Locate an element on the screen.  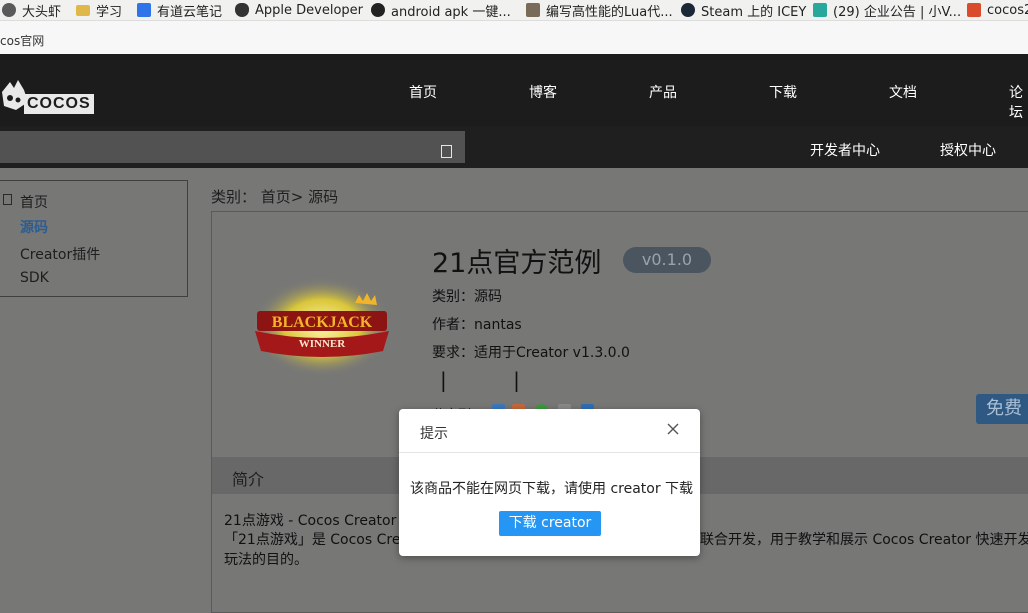
download-creator-button: 下载 creator is located at coordinates (550, 523).